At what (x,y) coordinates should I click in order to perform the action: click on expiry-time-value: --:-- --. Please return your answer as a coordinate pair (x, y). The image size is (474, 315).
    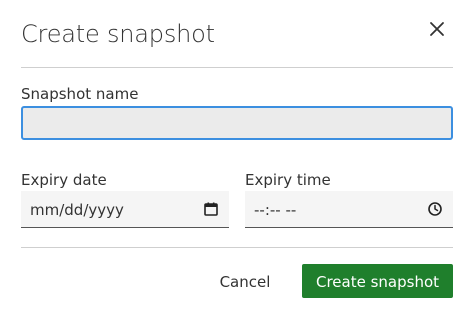
    Looking at the image, I should click on (275, 210).